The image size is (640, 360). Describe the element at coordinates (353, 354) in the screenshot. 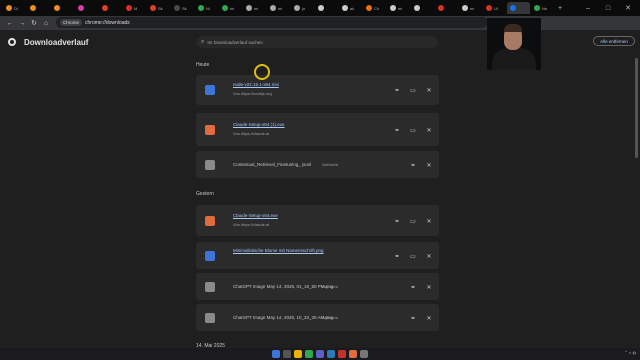

I see `claude-taskbar-icon` at that location.